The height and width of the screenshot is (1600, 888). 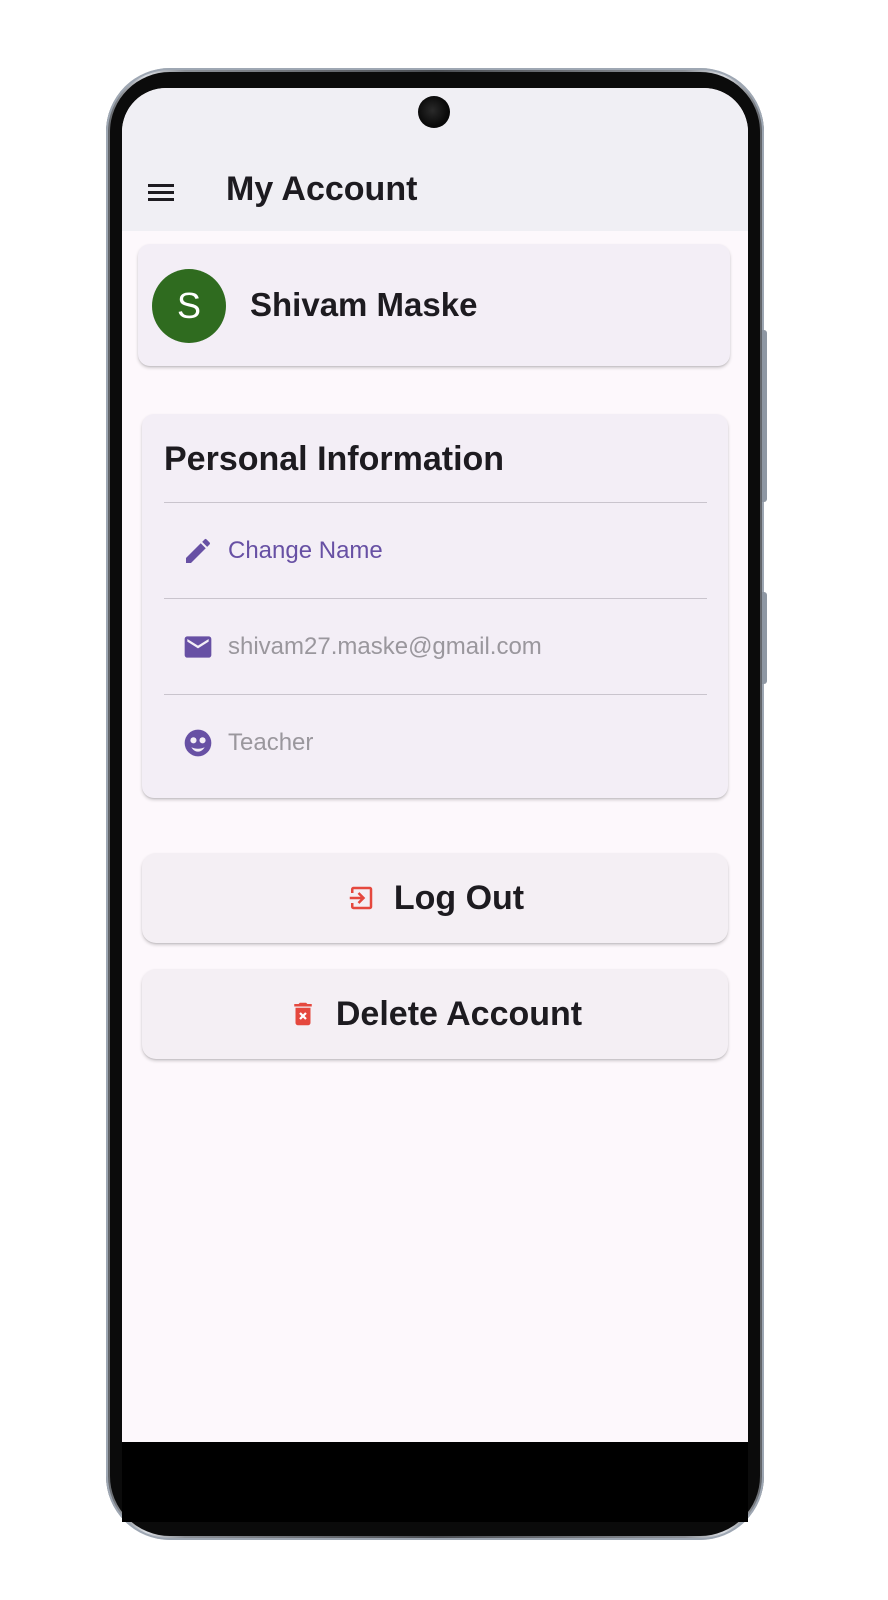 What do you see at coordinates (322, 189) in the screenshot?
I see `page-title: My Account` at bounding box center [322, 189].